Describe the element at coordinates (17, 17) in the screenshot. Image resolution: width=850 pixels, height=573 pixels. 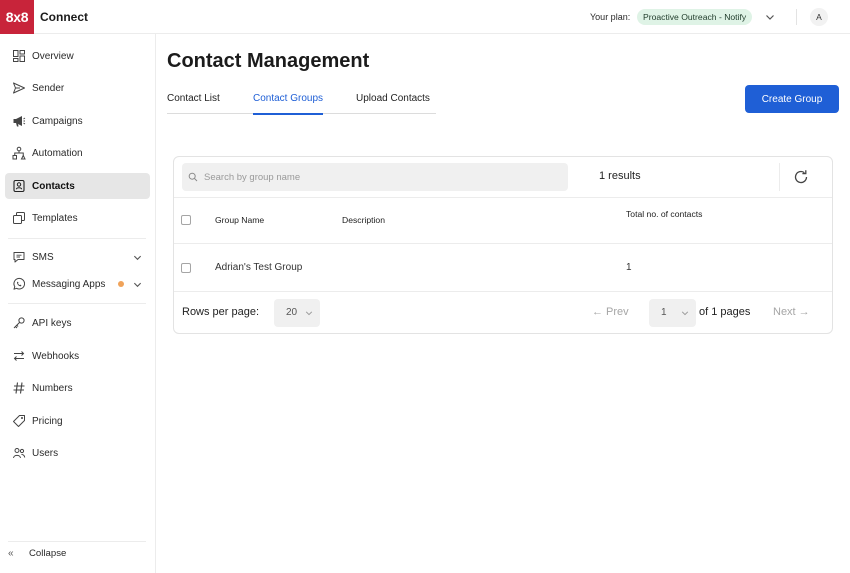
I see `brand-logo: 8x8` at that location.